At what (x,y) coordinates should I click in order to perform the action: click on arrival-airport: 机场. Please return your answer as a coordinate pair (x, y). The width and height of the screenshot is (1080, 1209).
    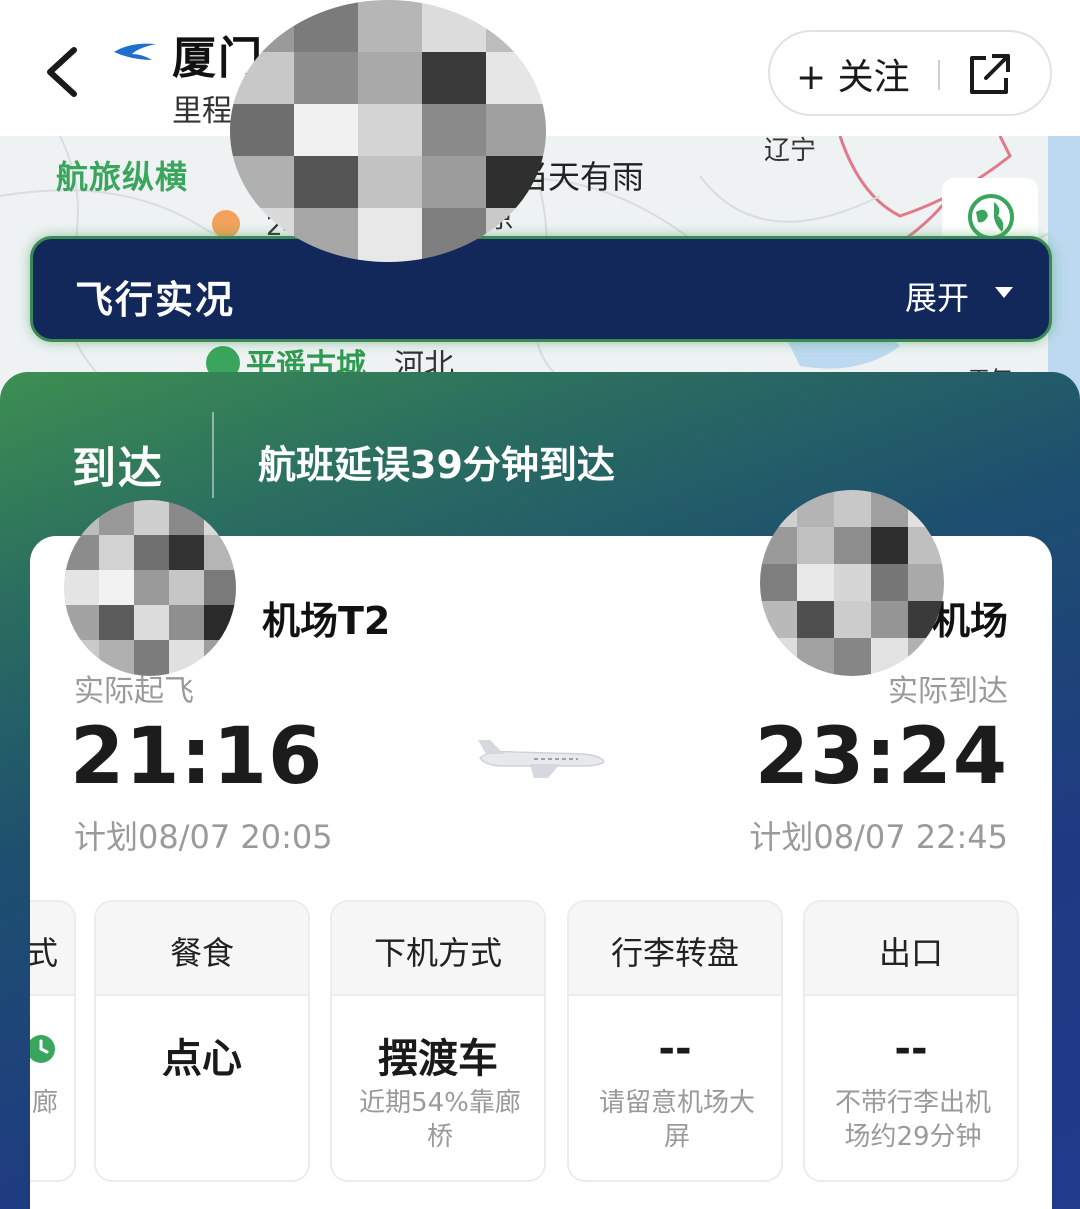
    Looking at the image, I should click on (969, 621).